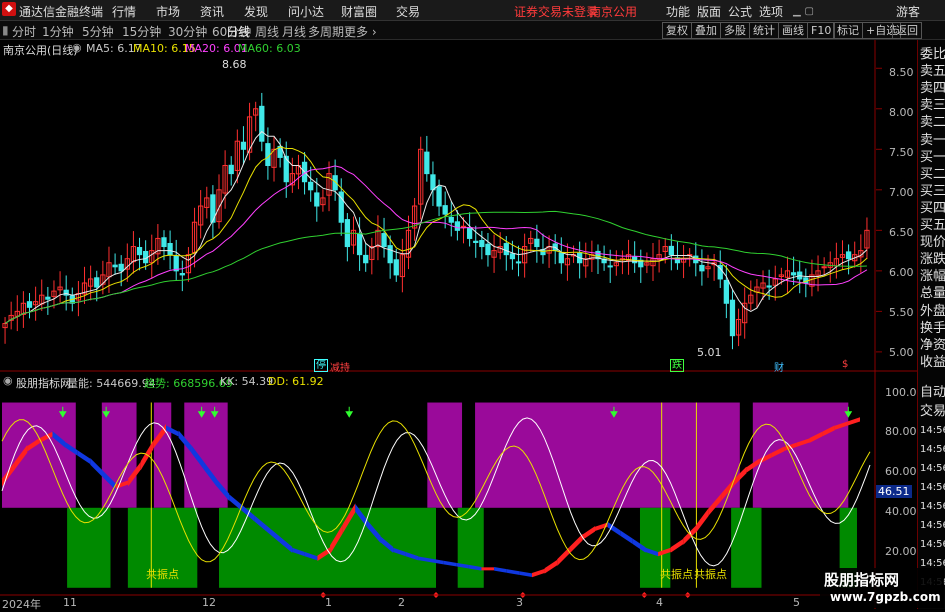  I want to click on auto-trade-label: 交易, so click(932, 411).